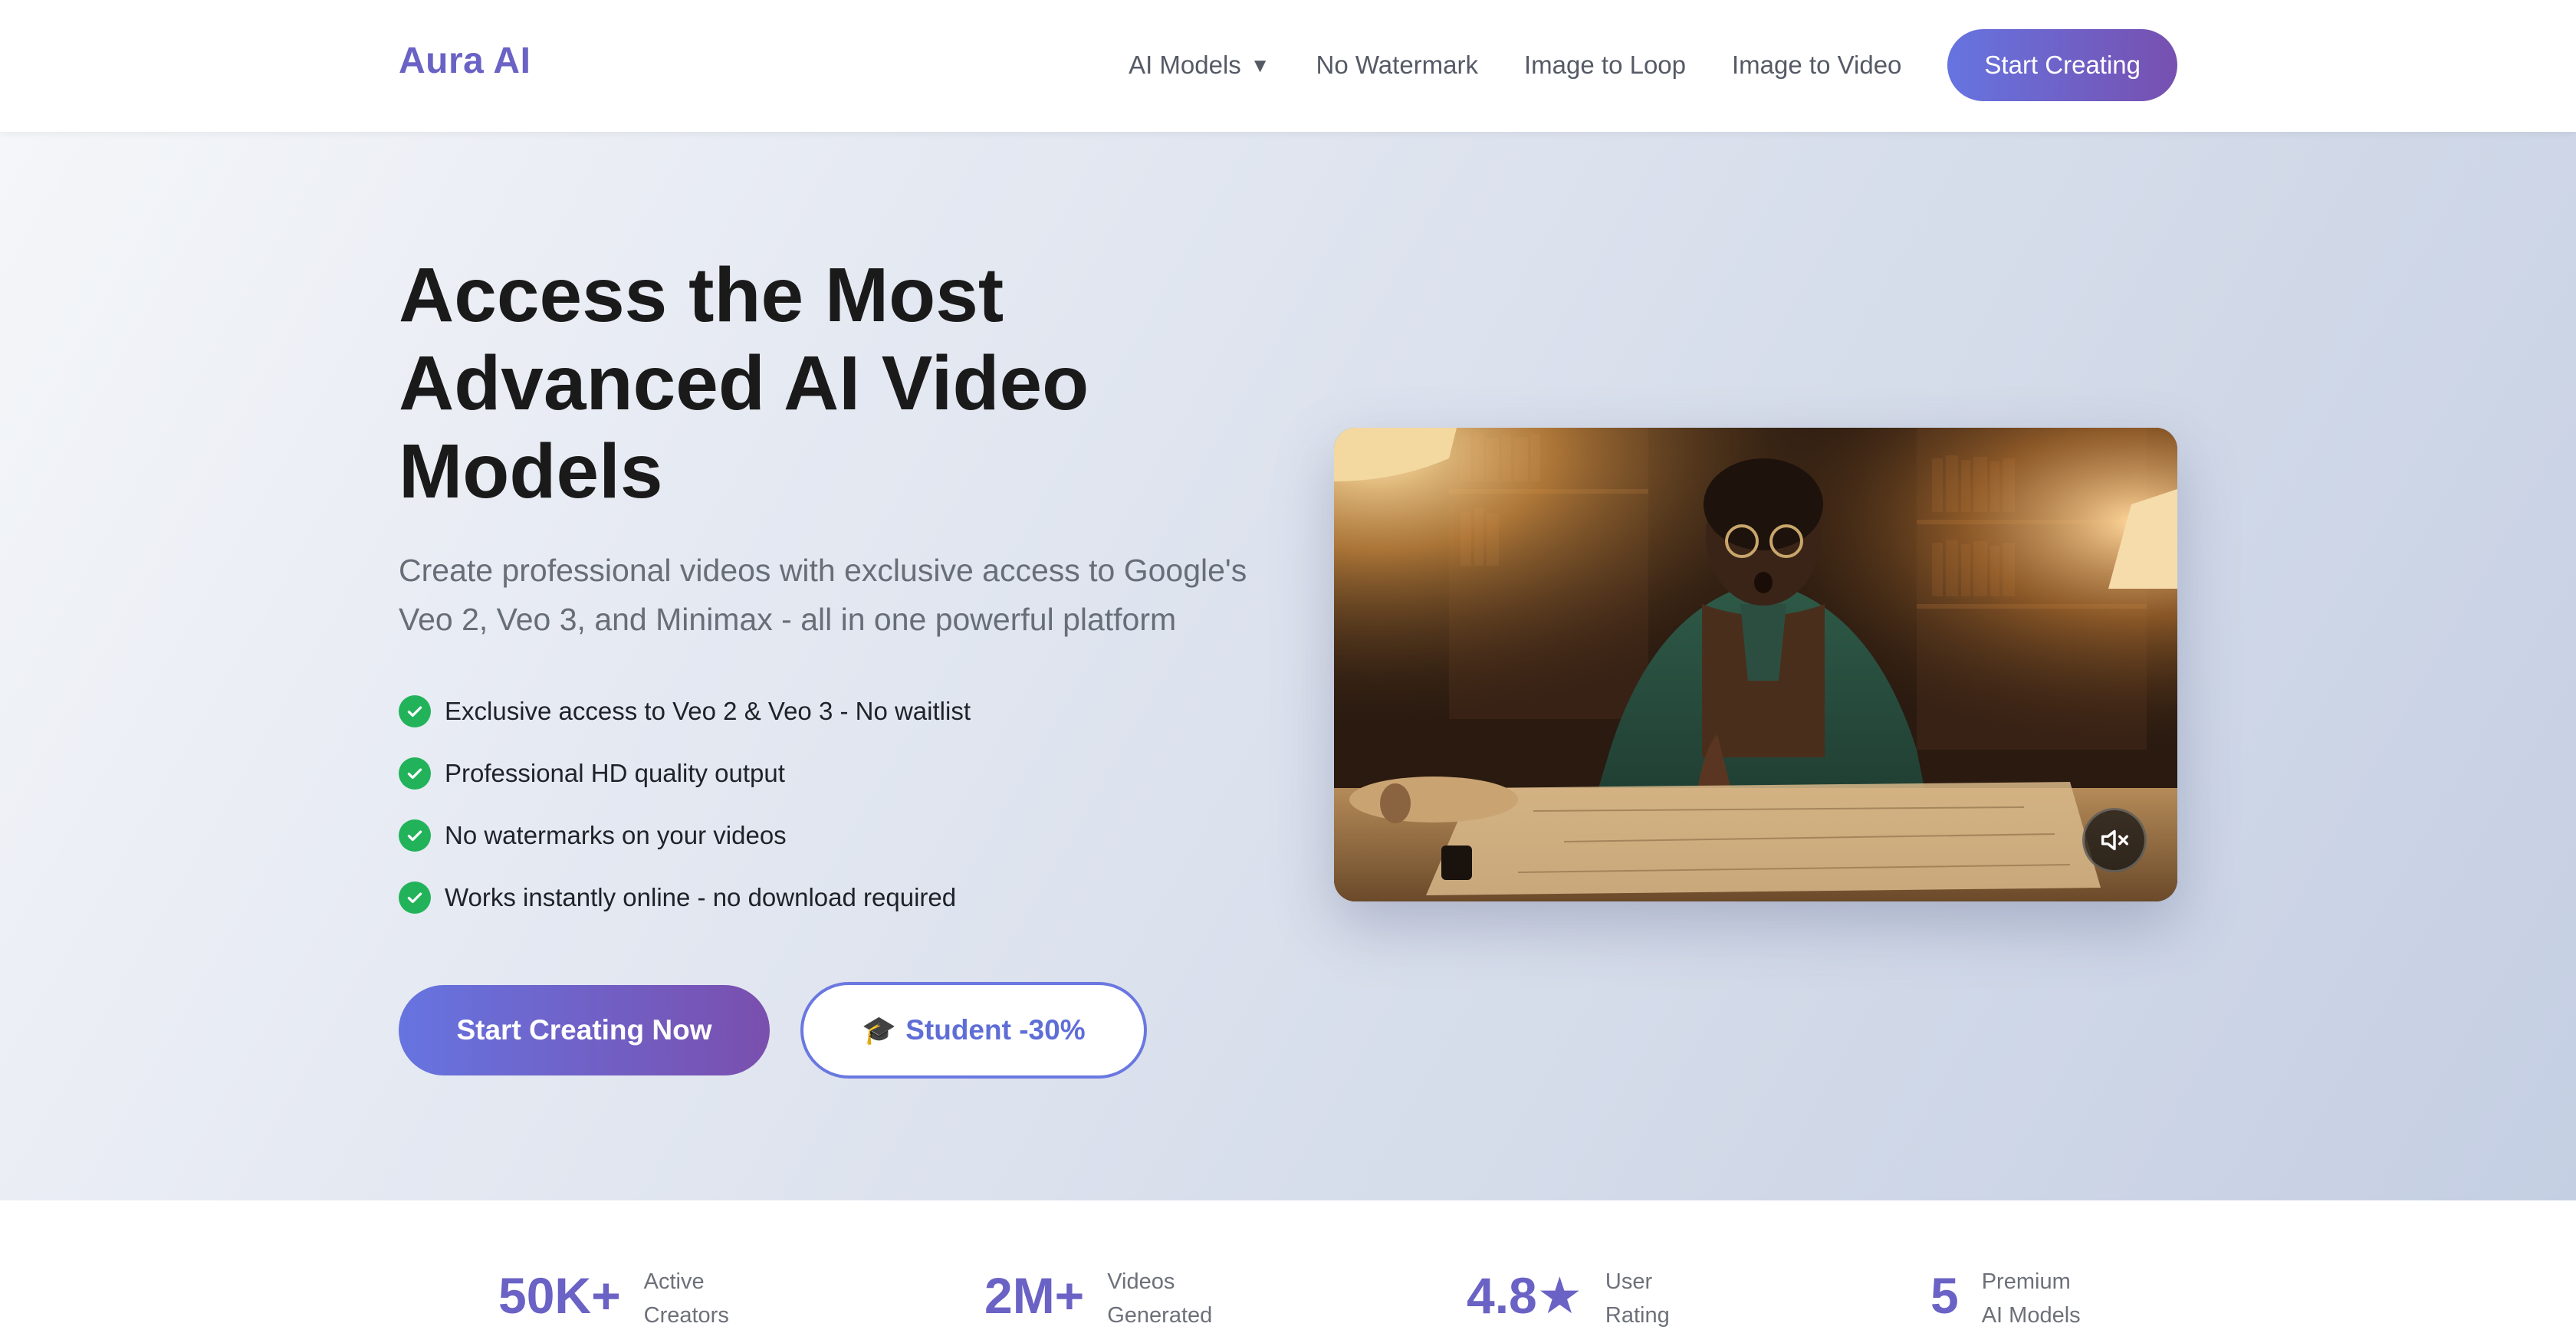  Describe the element at coordinates (996, 1030) in the screenshot. I see `student-discount-label: Student -30%` at that location.